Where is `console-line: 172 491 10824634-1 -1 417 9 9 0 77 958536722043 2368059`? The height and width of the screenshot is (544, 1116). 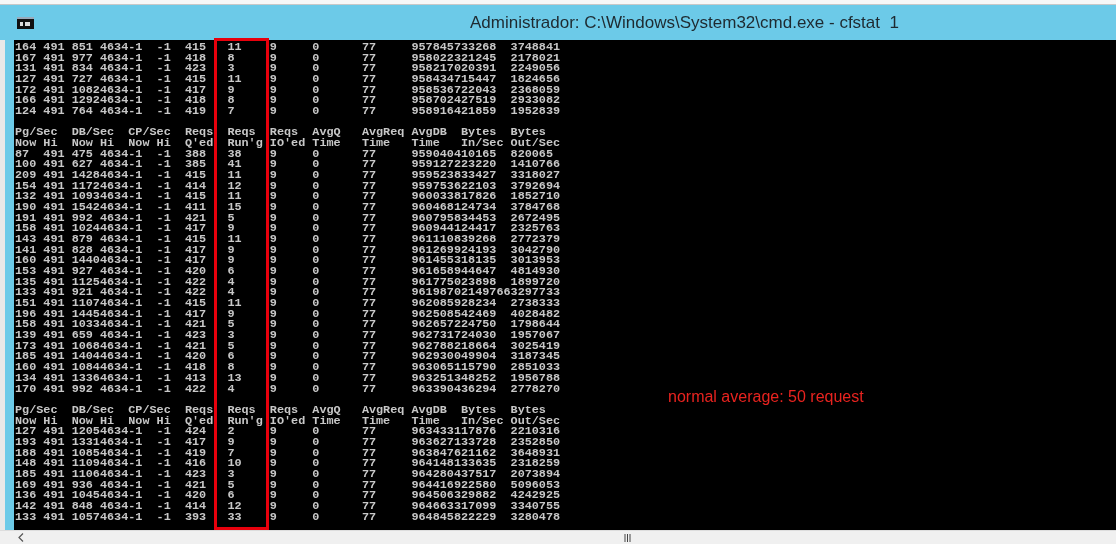 console-line: 172 491 10824634-1 -1 417 9 9 0 77 958536722043 2368059 is located at coordinates (288, 90).